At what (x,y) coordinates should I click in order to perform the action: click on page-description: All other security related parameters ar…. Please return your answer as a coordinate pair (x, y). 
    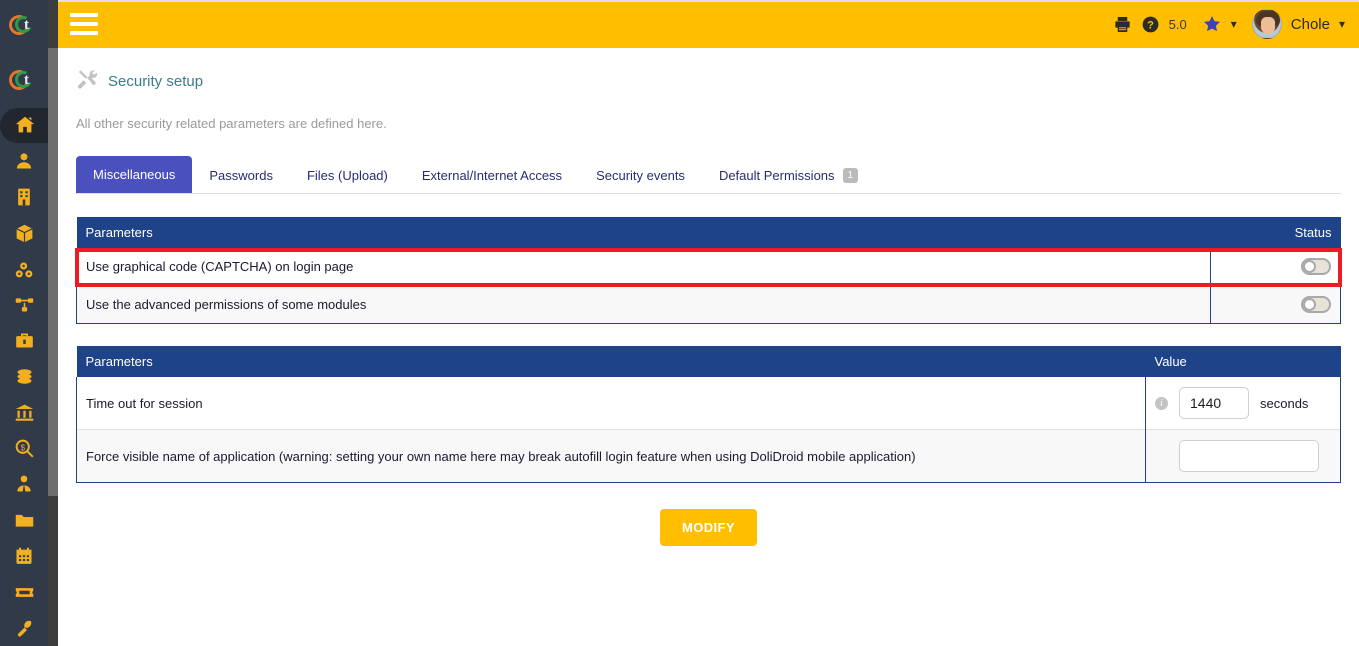
    Looking at the image, I should click on (231, 123).